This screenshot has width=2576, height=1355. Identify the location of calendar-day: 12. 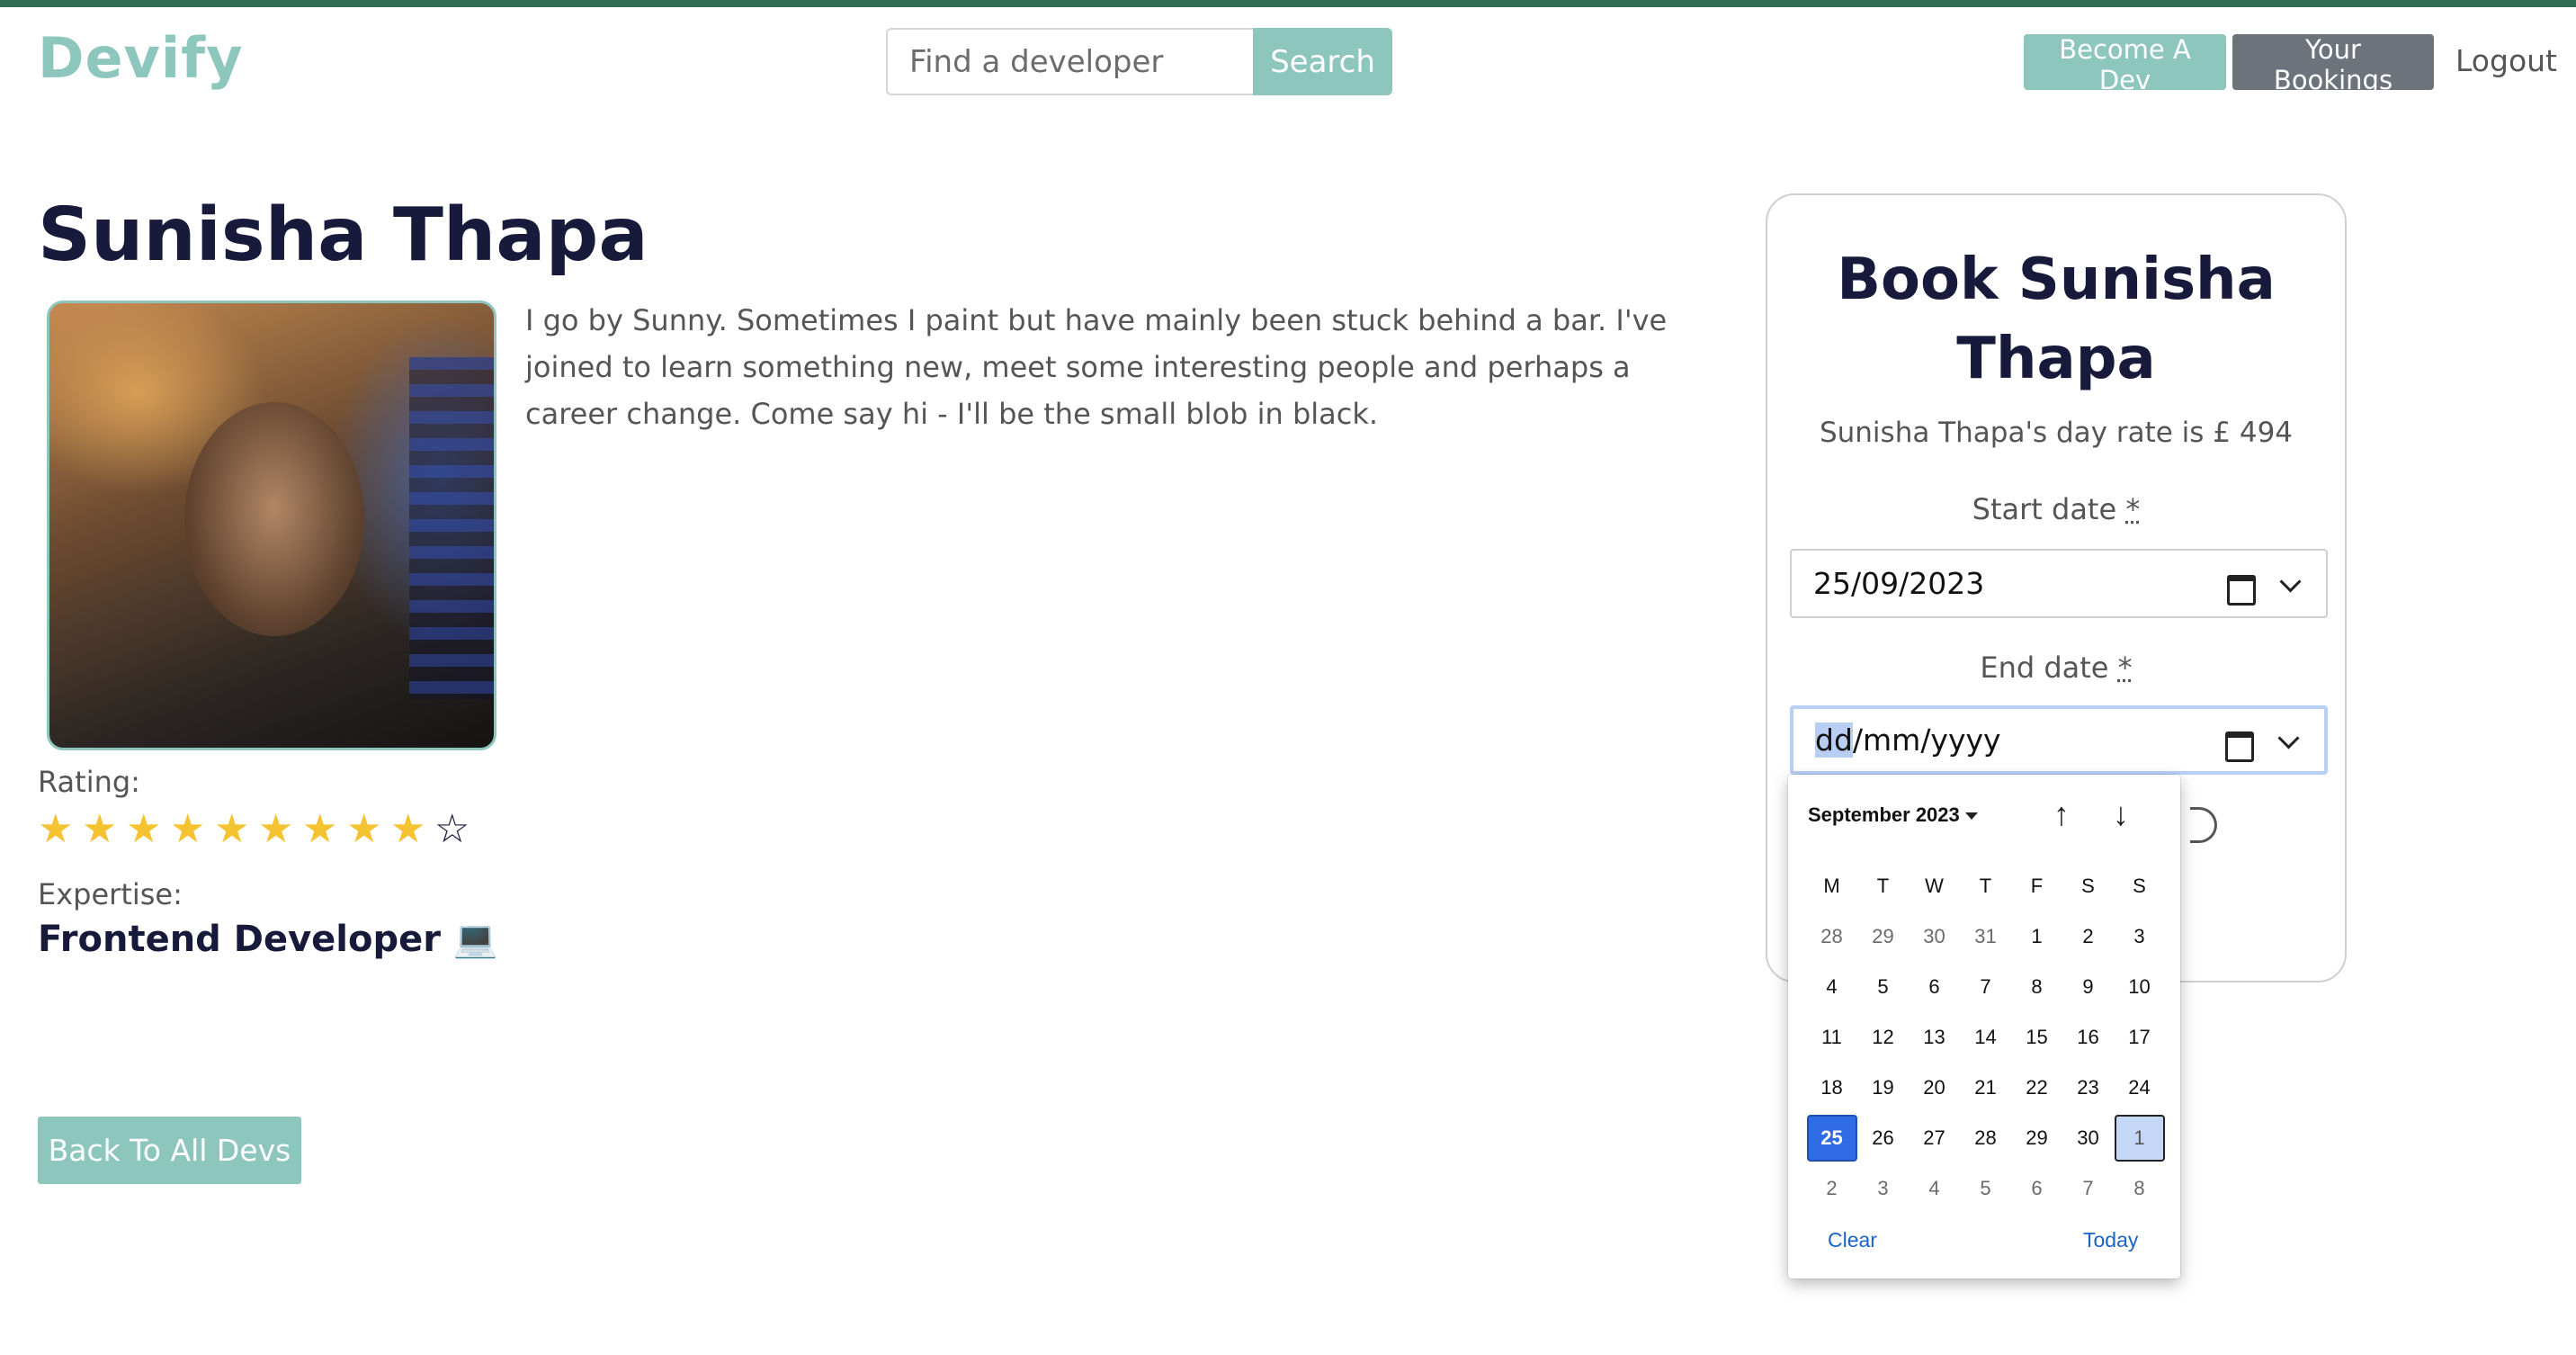
(1883, 1037).